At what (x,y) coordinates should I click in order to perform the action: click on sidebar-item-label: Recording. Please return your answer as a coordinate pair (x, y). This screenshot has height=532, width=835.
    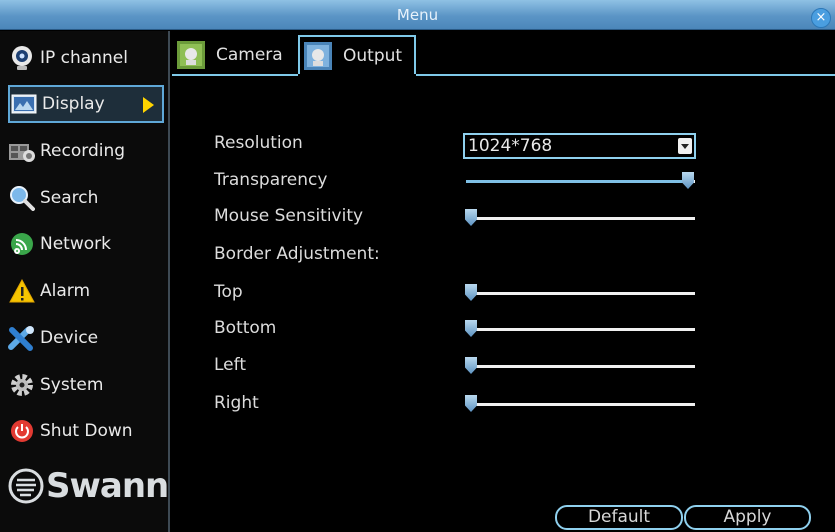
    Looking at the image, I should click on (83, 151).